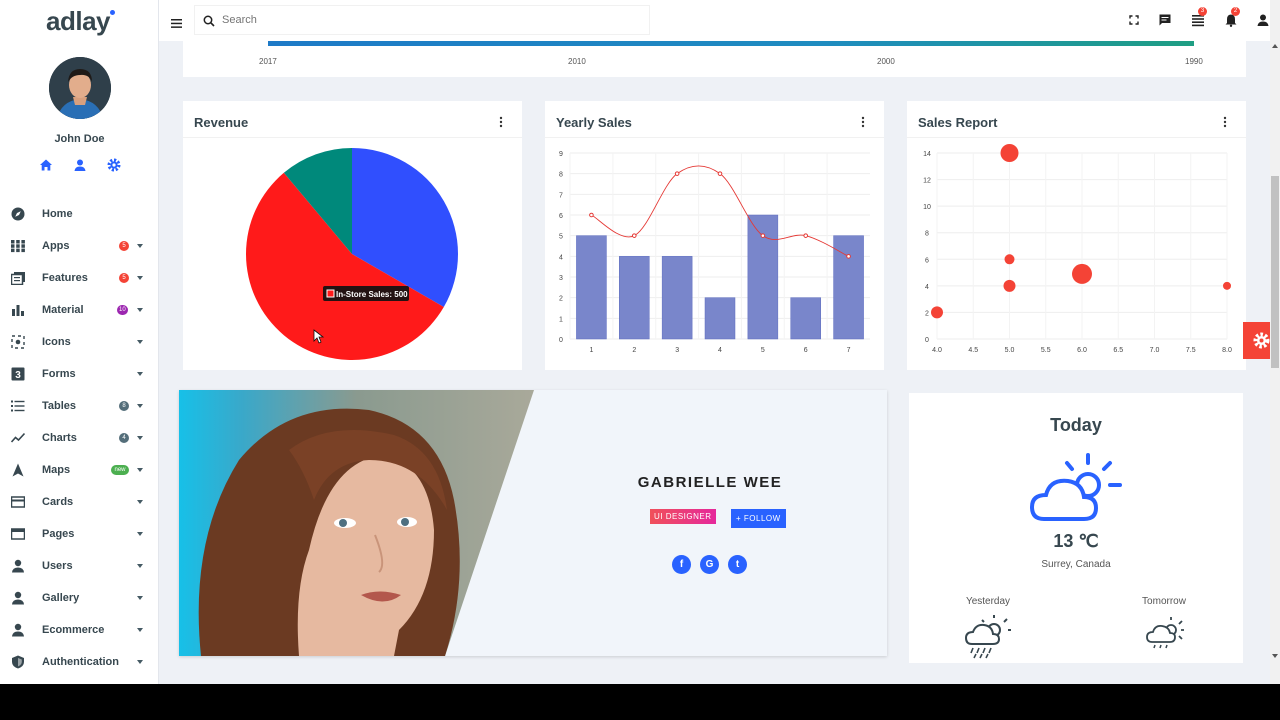 The height and width of the screenshot is (720, 1280). Describe the element at coordinates (80, 88) in the screenshot. I see `avatar` at that location.